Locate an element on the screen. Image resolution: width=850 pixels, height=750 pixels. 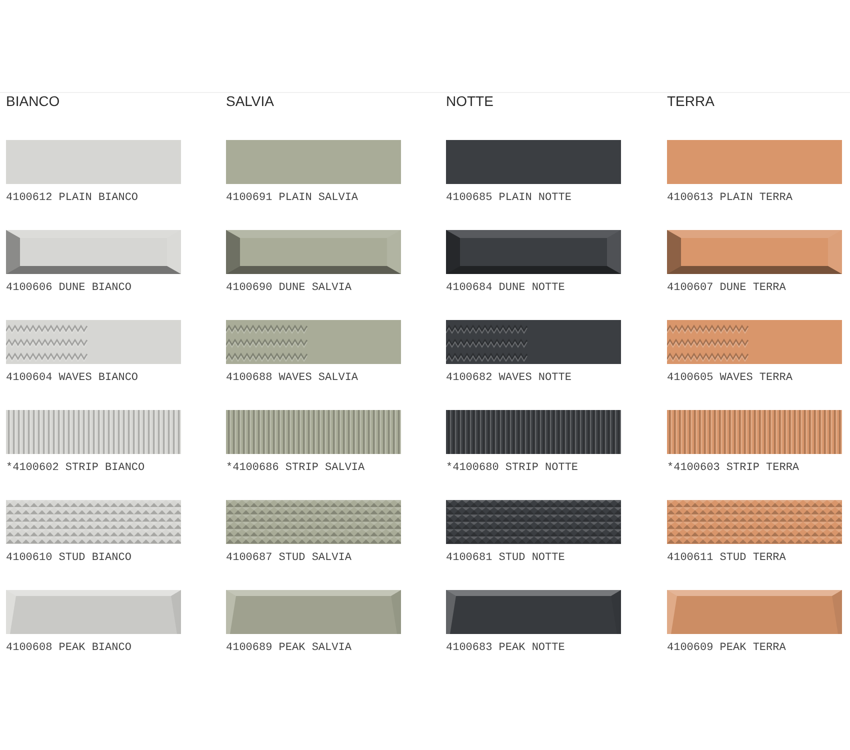
product-code-label: 4100613 PLAIN TERRA is located at coordinates (730, 198).